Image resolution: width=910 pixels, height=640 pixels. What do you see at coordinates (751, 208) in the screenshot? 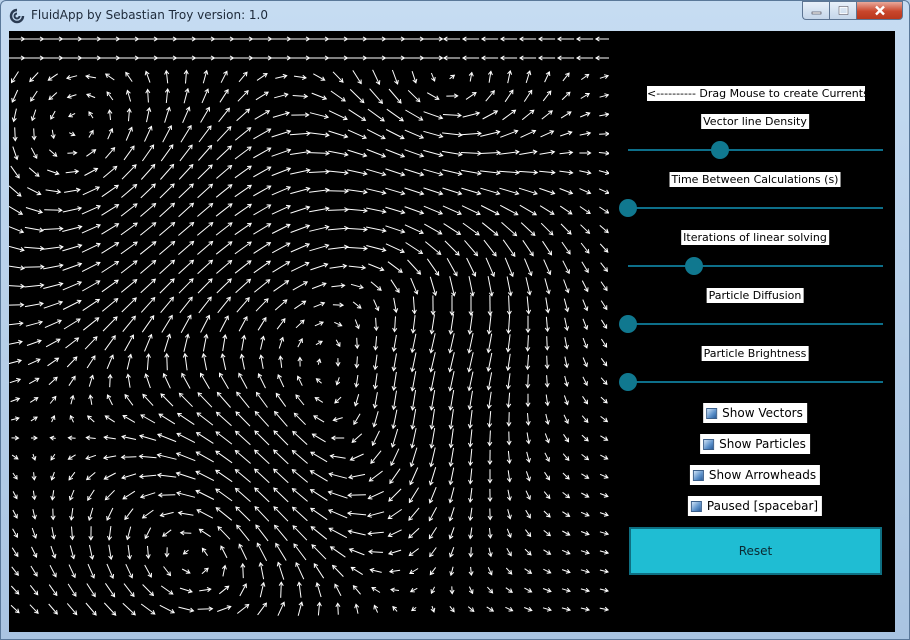
I see `time-between-slider` at bounding box center [751, 208].